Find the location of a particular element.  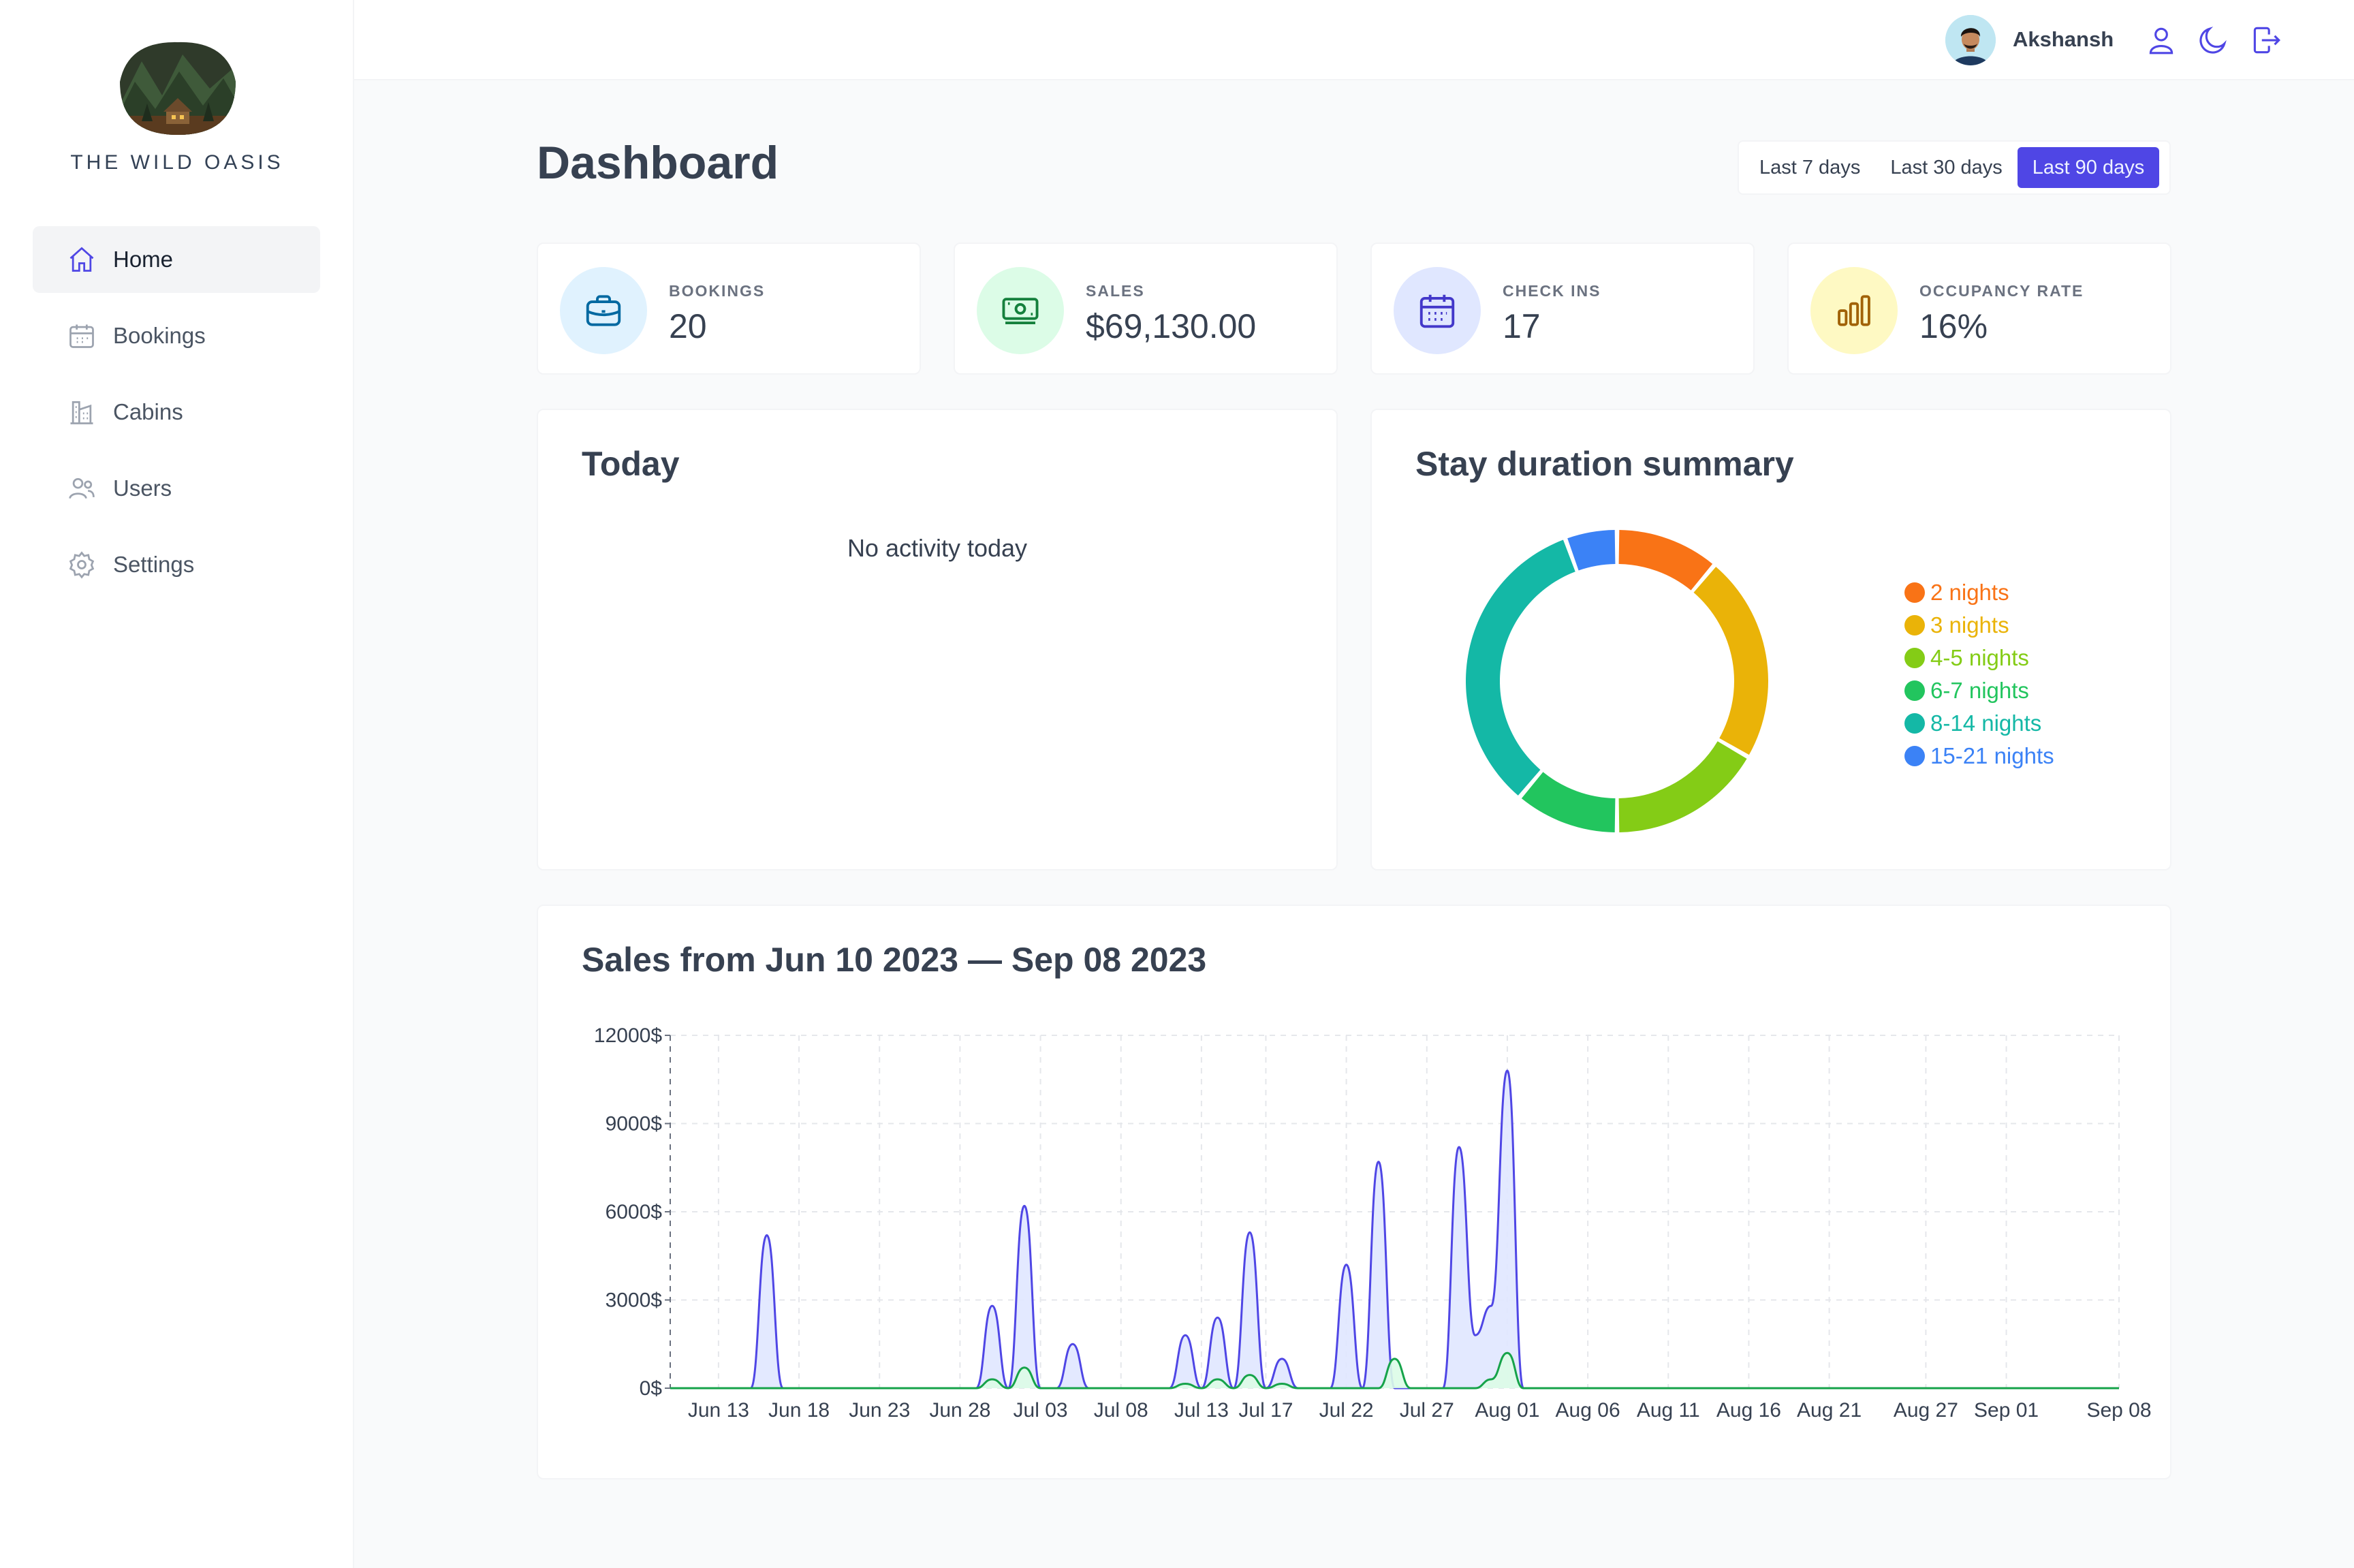

x-tick-label: Sep 08 is located at coordinates (2118, 1410).